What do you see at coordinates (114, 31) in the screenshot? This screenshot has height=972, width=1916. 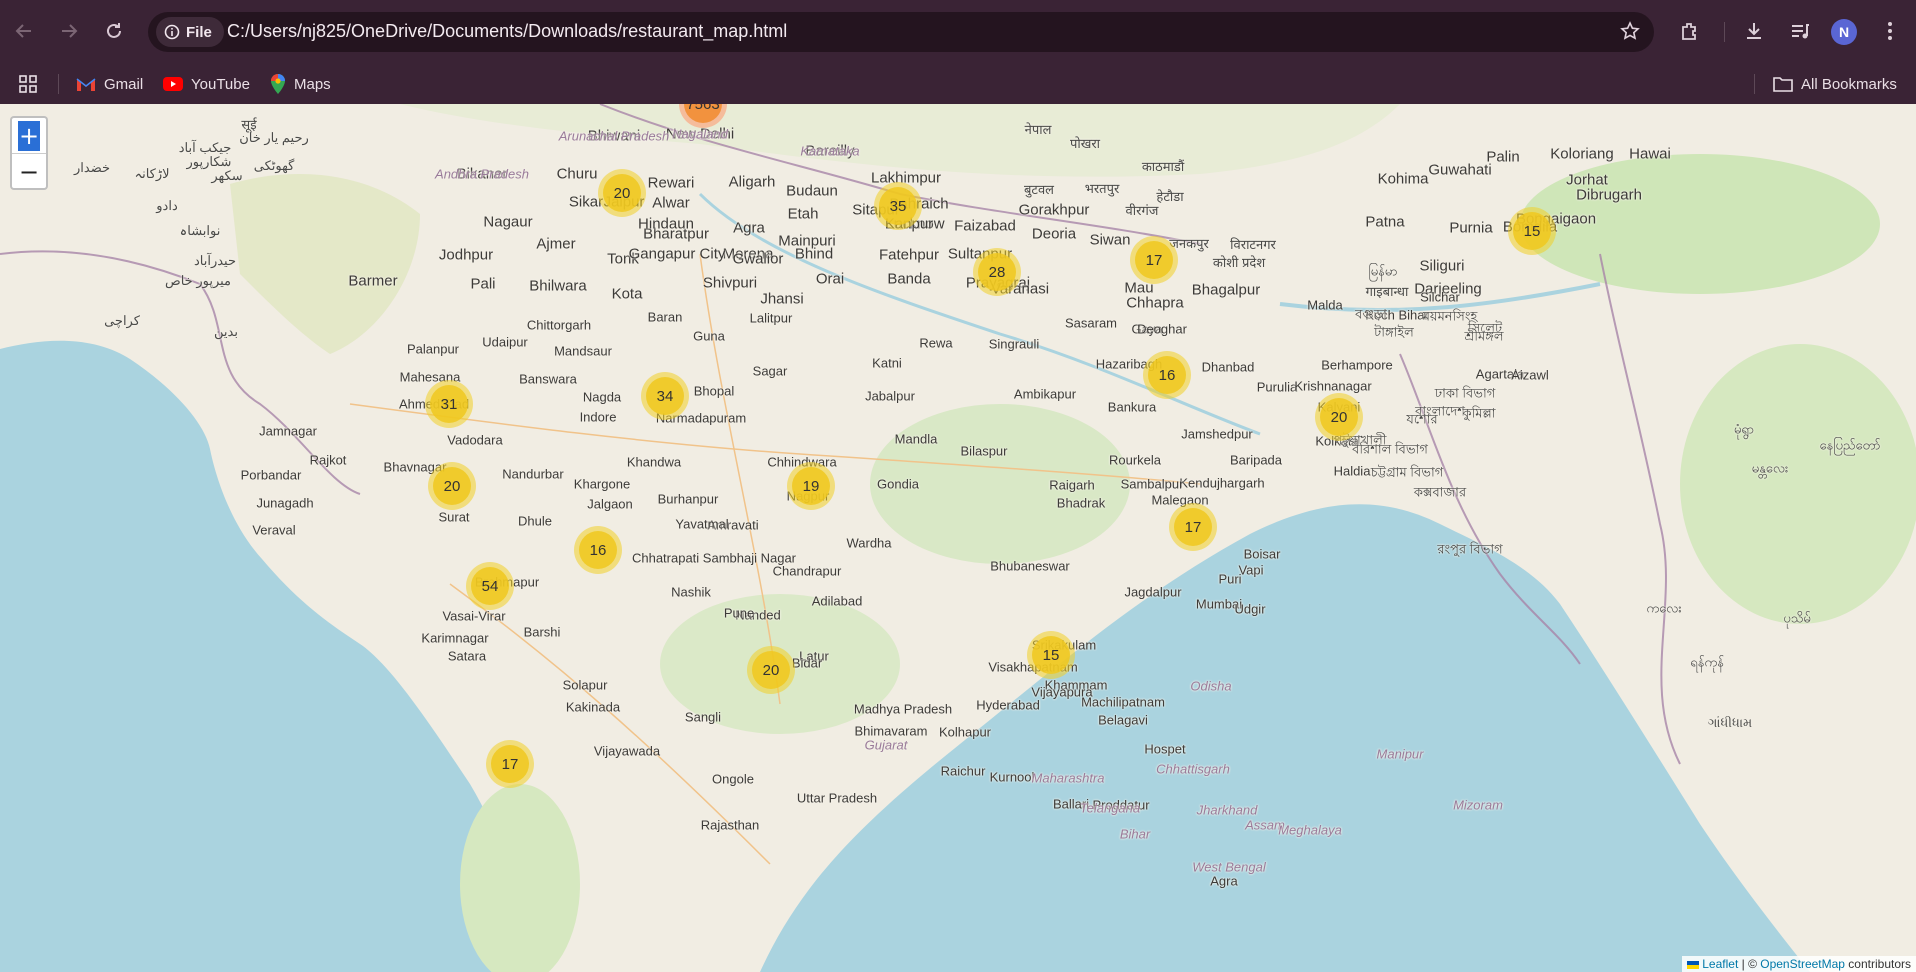 I see `reload-button` at bounding box center [114, 31].